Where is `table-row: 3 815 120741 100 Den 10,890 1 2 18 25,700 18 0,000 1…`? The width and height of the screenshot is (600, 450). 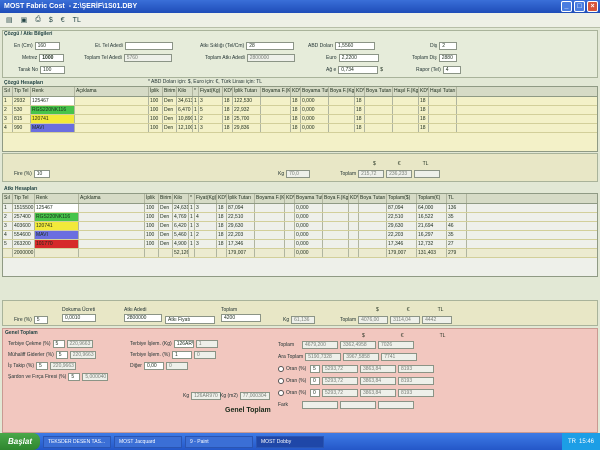 table-row: 3 815 120741 100 Den 10,890 1 2 18 25,700 18 0,000 1… is located at coordinates (300, 119).